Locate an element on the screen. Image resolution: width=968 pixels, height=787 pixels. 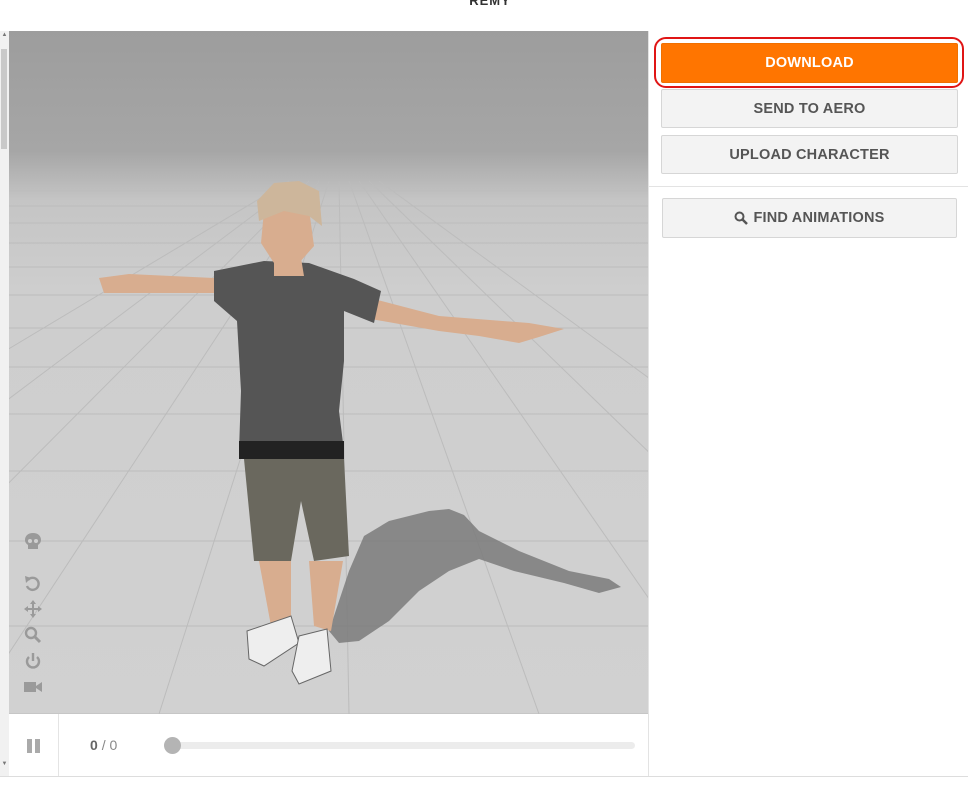
pause-icon-bar-left is located at coordinates (29, 745).